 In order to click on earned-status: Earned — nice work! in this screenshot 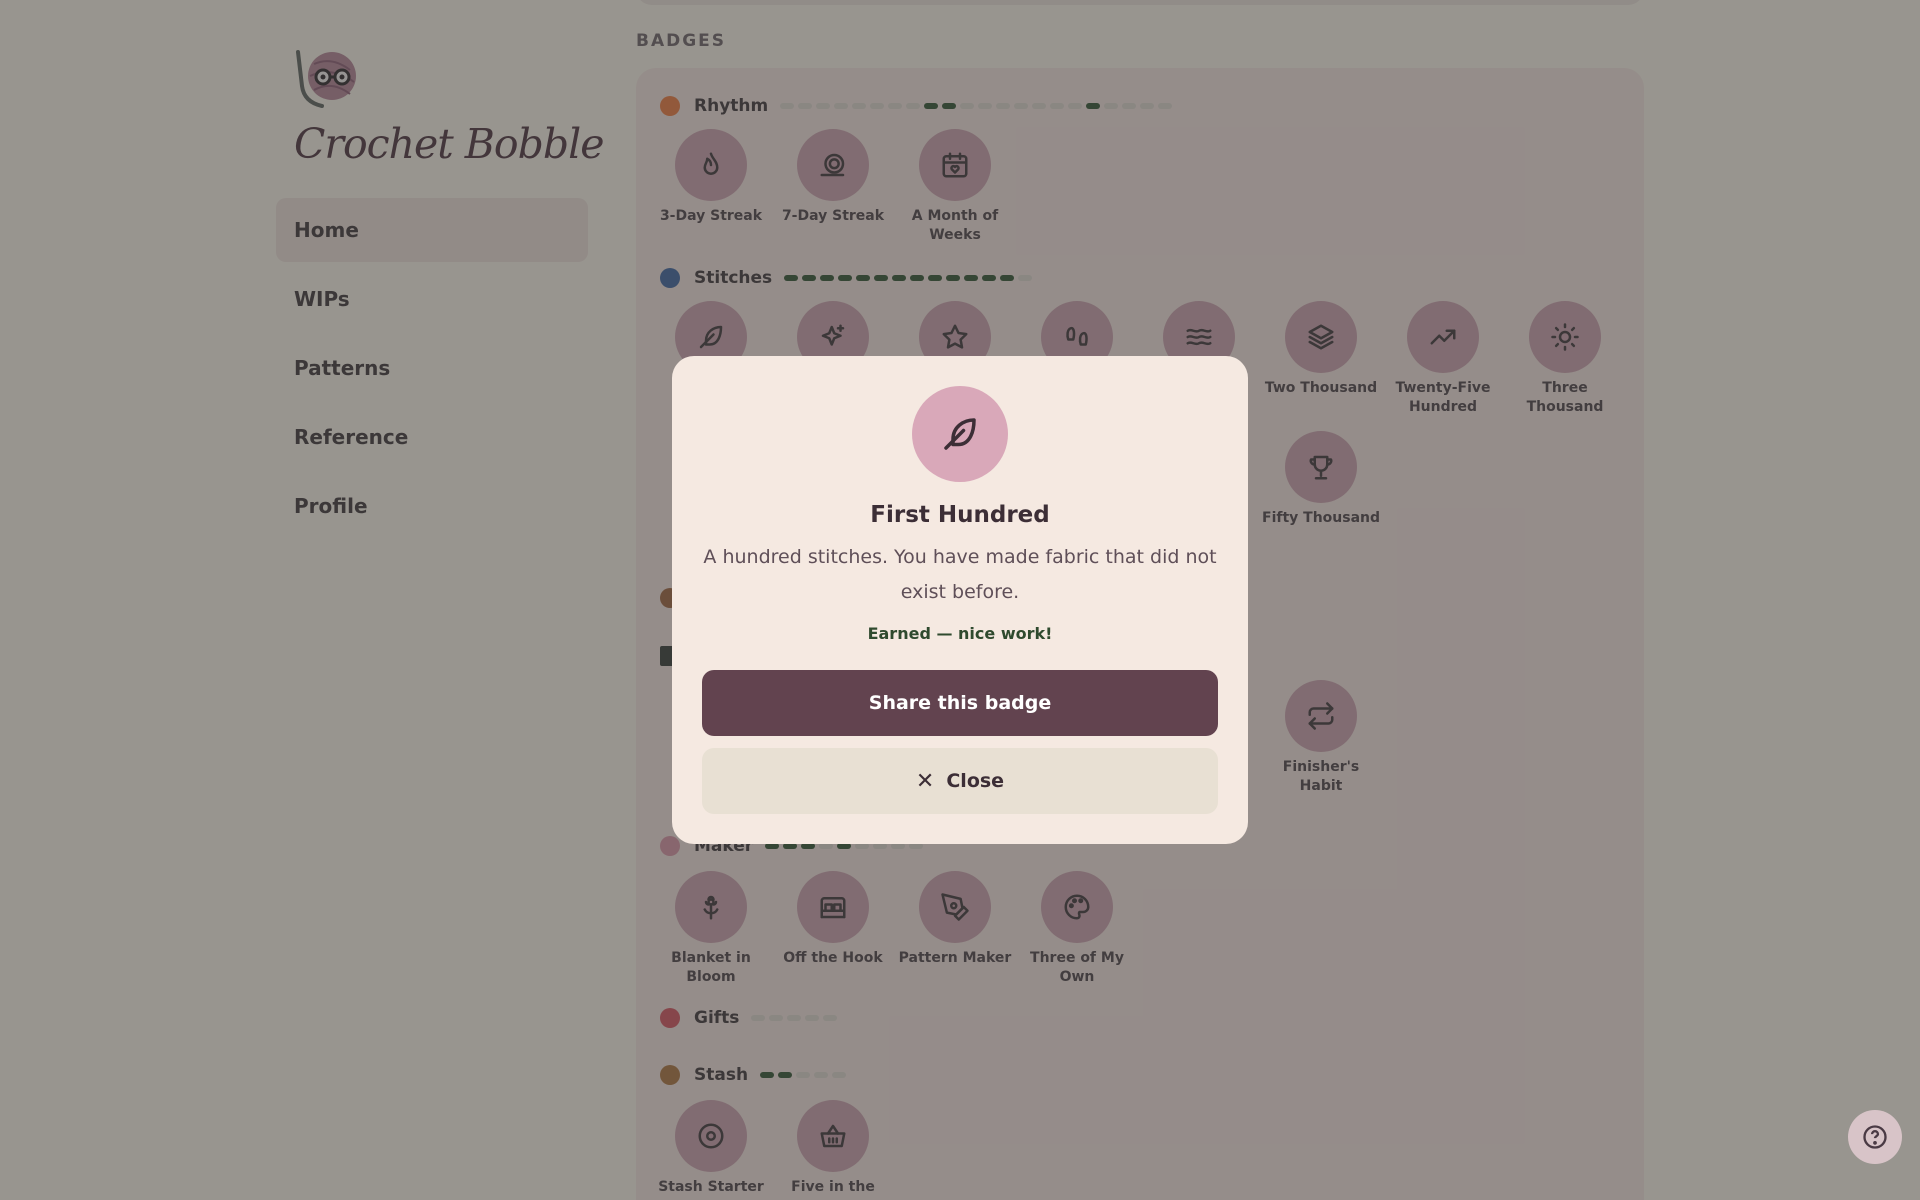, I will do `click(960, 633)`.